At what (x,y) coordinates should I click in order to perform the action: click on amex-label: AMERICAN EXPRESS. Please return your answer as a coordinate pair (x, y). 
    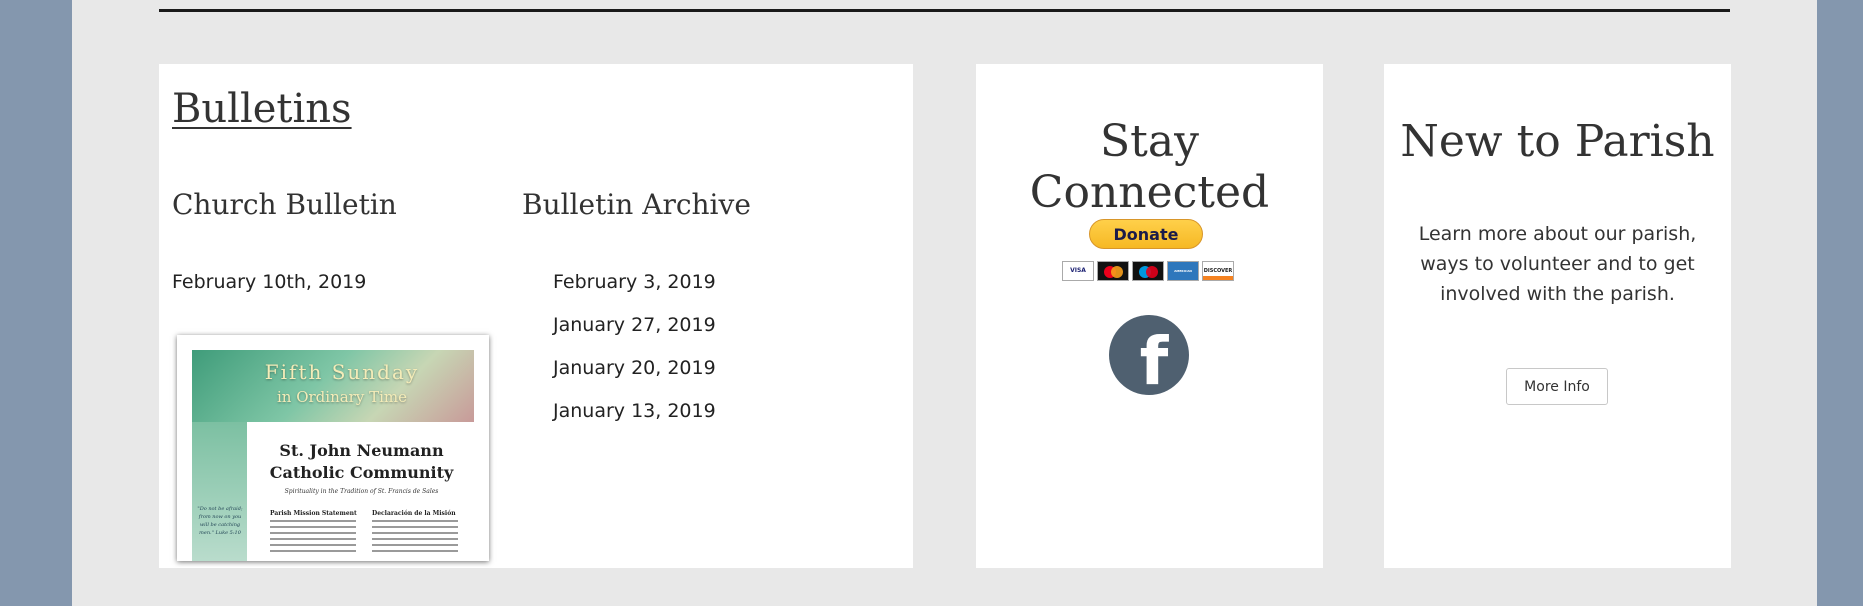
    Looking at the image, I should click on (1183, 271).